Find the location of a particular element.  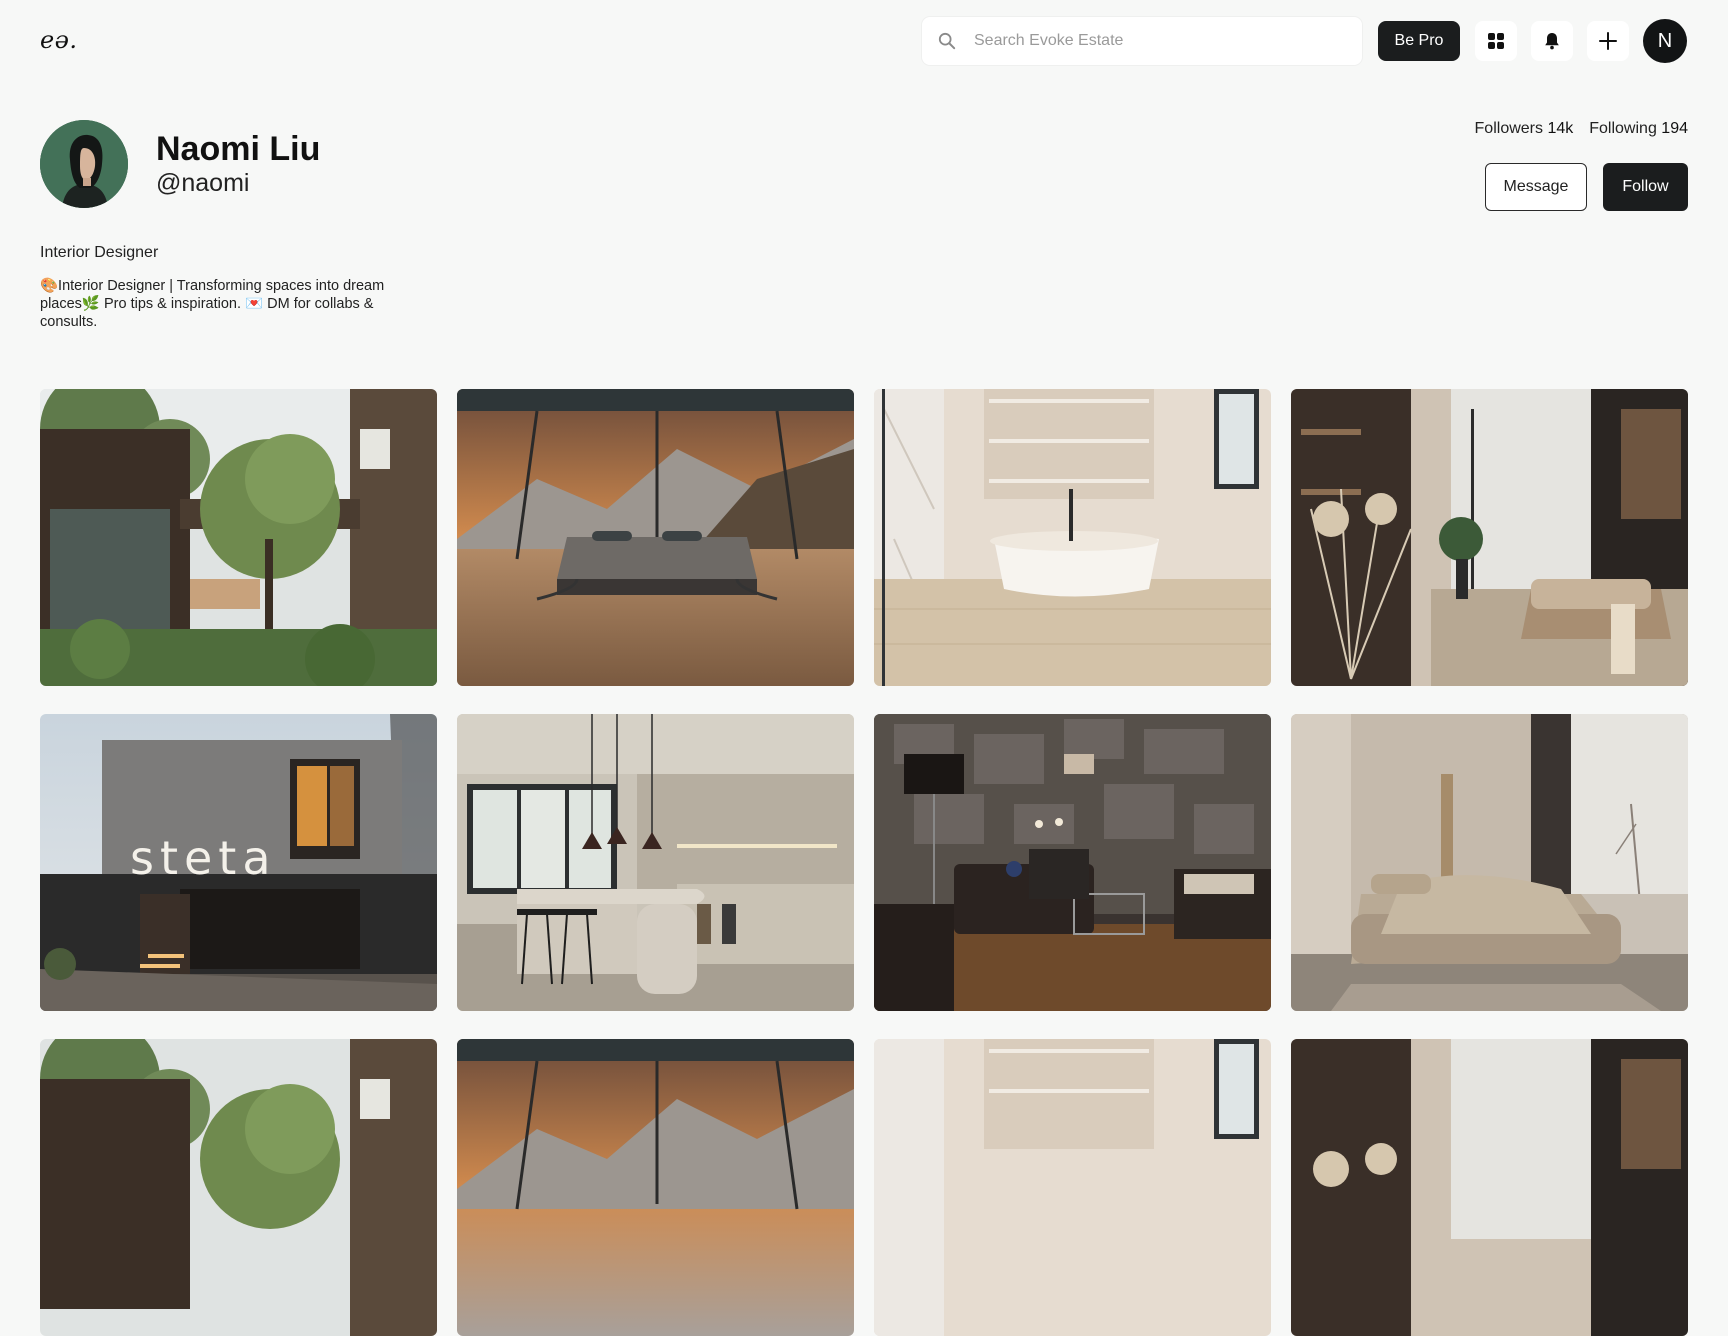

grid-icon is located at coordinates (1496, 41).